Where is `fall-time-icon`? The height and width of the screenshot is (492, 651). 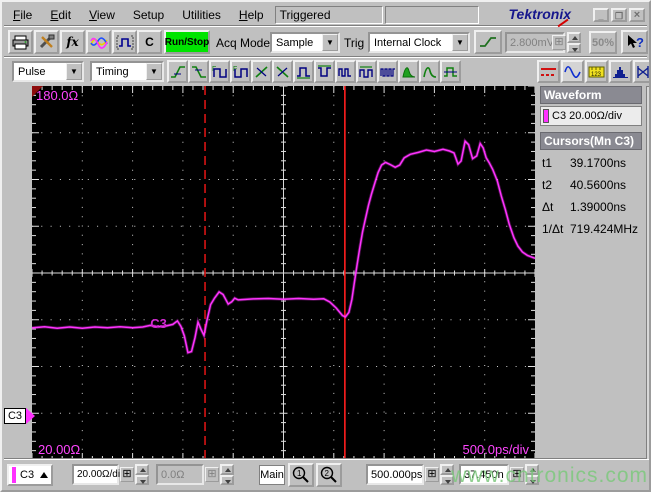
fall-time-icon is located at coordinates (198, 71).